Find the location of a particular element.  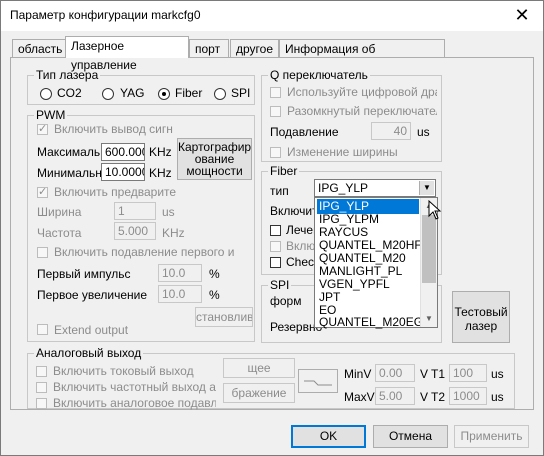

extend-output-checkbox is located at coordinates (42, 329).